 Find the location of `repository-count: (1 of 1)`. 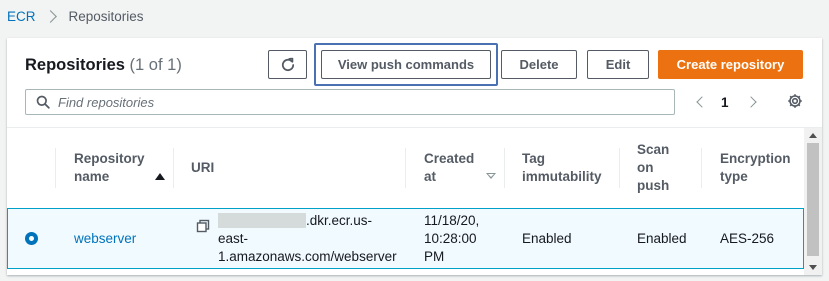

repository-count: (1 of 1) is located at coordinates (155, 65).